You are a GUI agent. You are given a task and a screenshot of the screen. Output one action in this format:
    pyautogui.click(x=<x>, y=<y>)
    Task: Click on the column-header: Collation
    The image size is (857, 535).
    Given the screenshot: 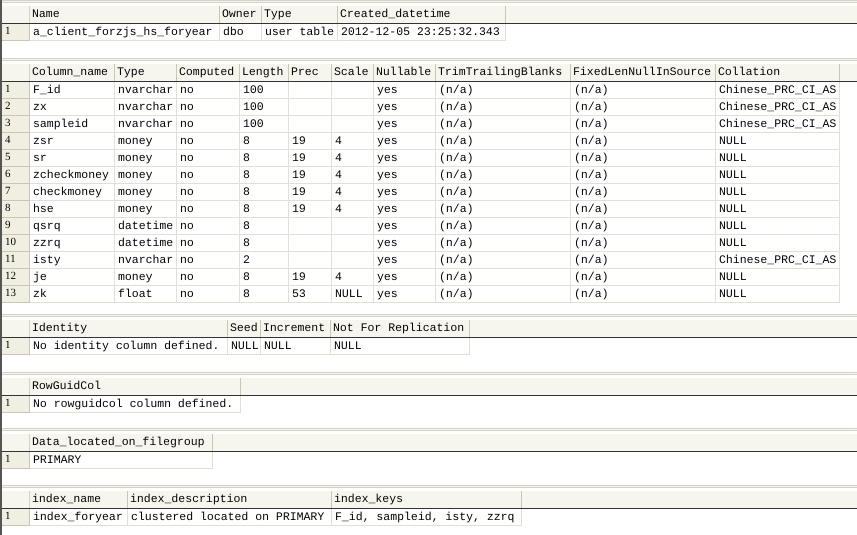 What is the action you would take?
    pyautogui.click(x=778, y=72)
    